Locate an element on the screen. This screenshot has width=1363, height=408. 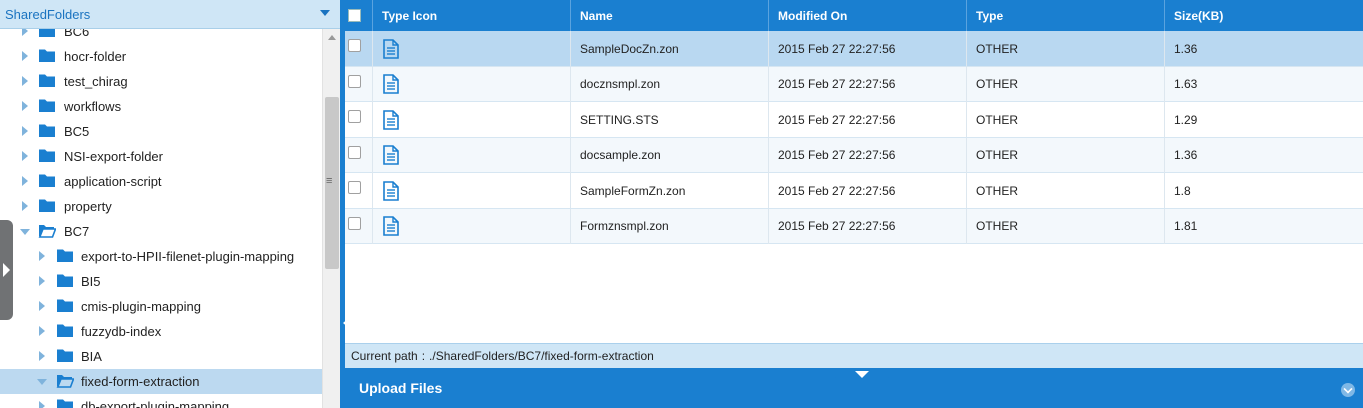
tree-node-label: cmis-plugin-mapping is located at coordinates (141, 306).